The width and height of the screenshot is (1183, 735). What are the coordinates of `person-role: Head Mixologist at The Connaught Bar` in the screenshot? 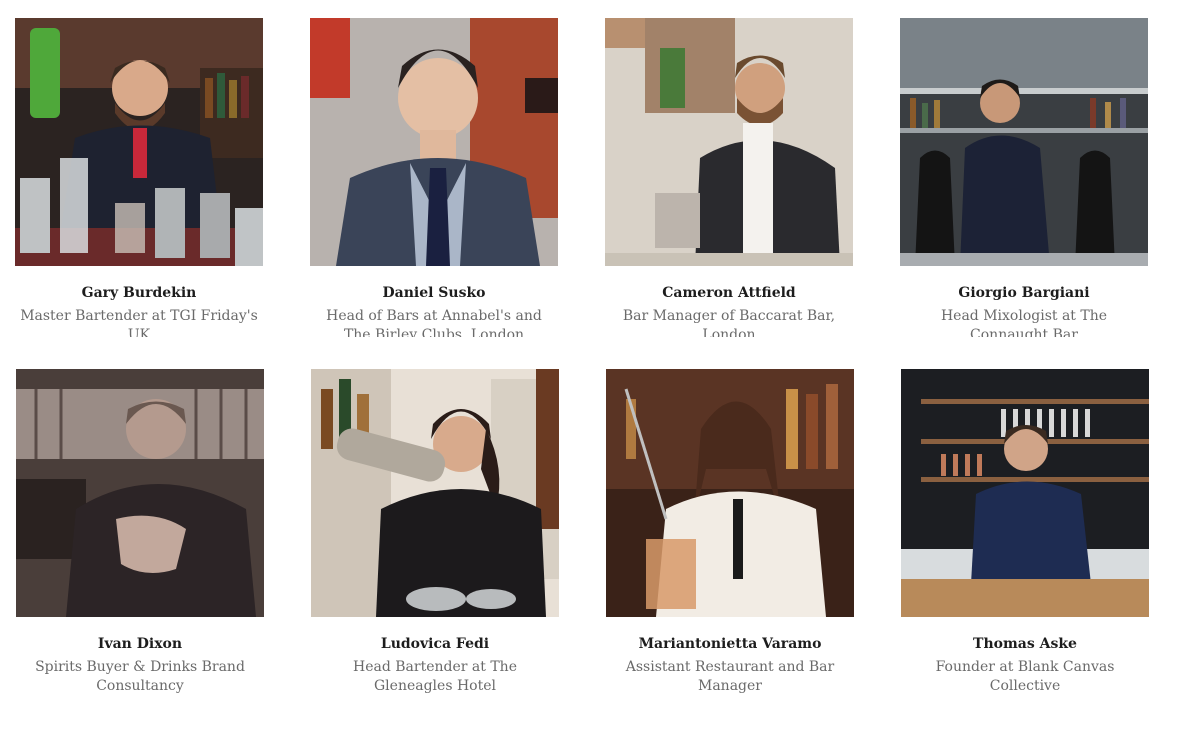 It's located at (1024, 322).